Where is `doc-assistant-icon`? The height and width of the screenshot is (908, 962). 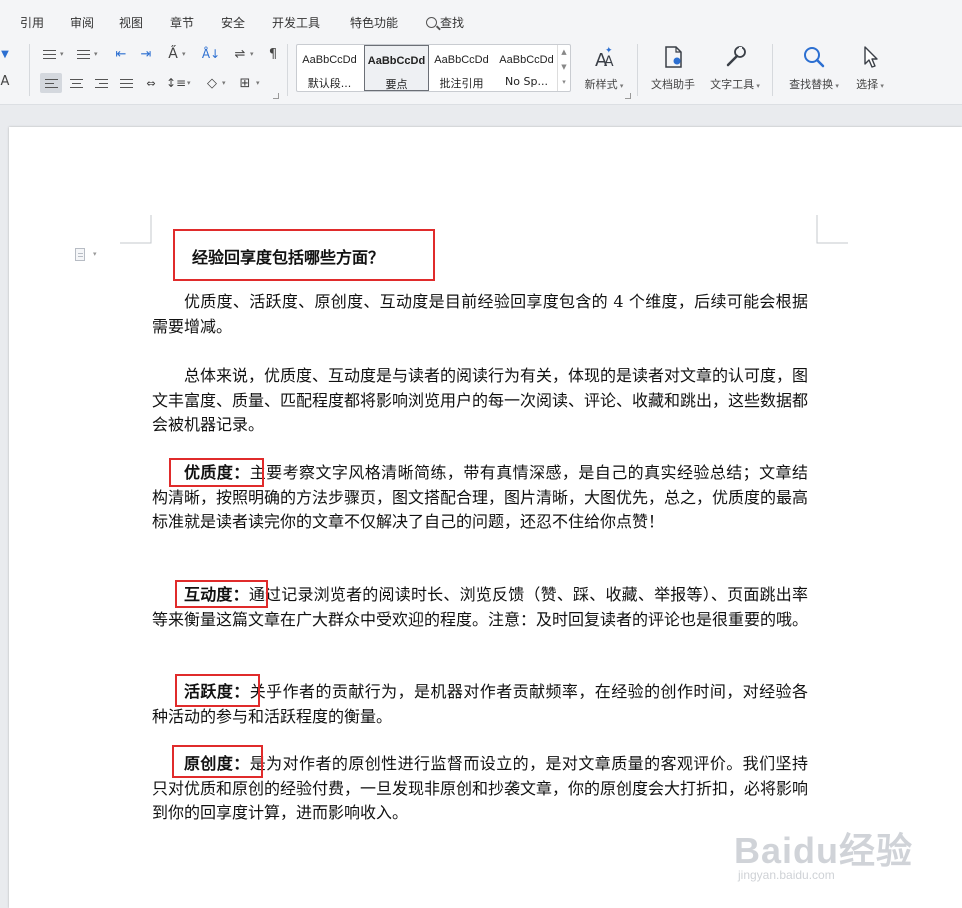
doc-assistant-icon is located at coordinates (673, 57).